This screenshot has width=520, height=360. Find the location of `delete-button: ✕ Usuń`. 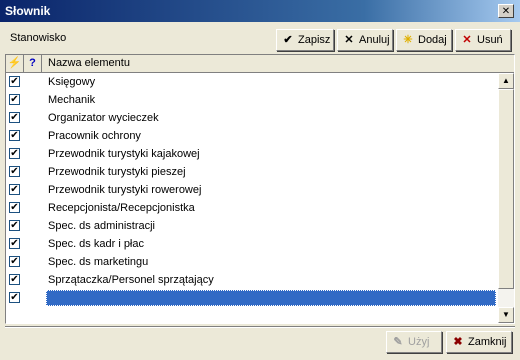

delete-button: ✕ Usuń is located at coordinates (483, 40).